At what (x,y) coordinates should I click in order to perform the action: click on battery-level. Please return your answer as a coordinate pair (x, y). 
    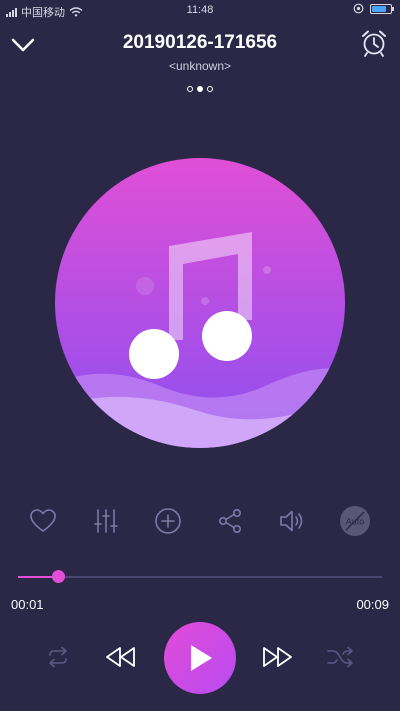
    Looking at the image, I should click on (379, 8).